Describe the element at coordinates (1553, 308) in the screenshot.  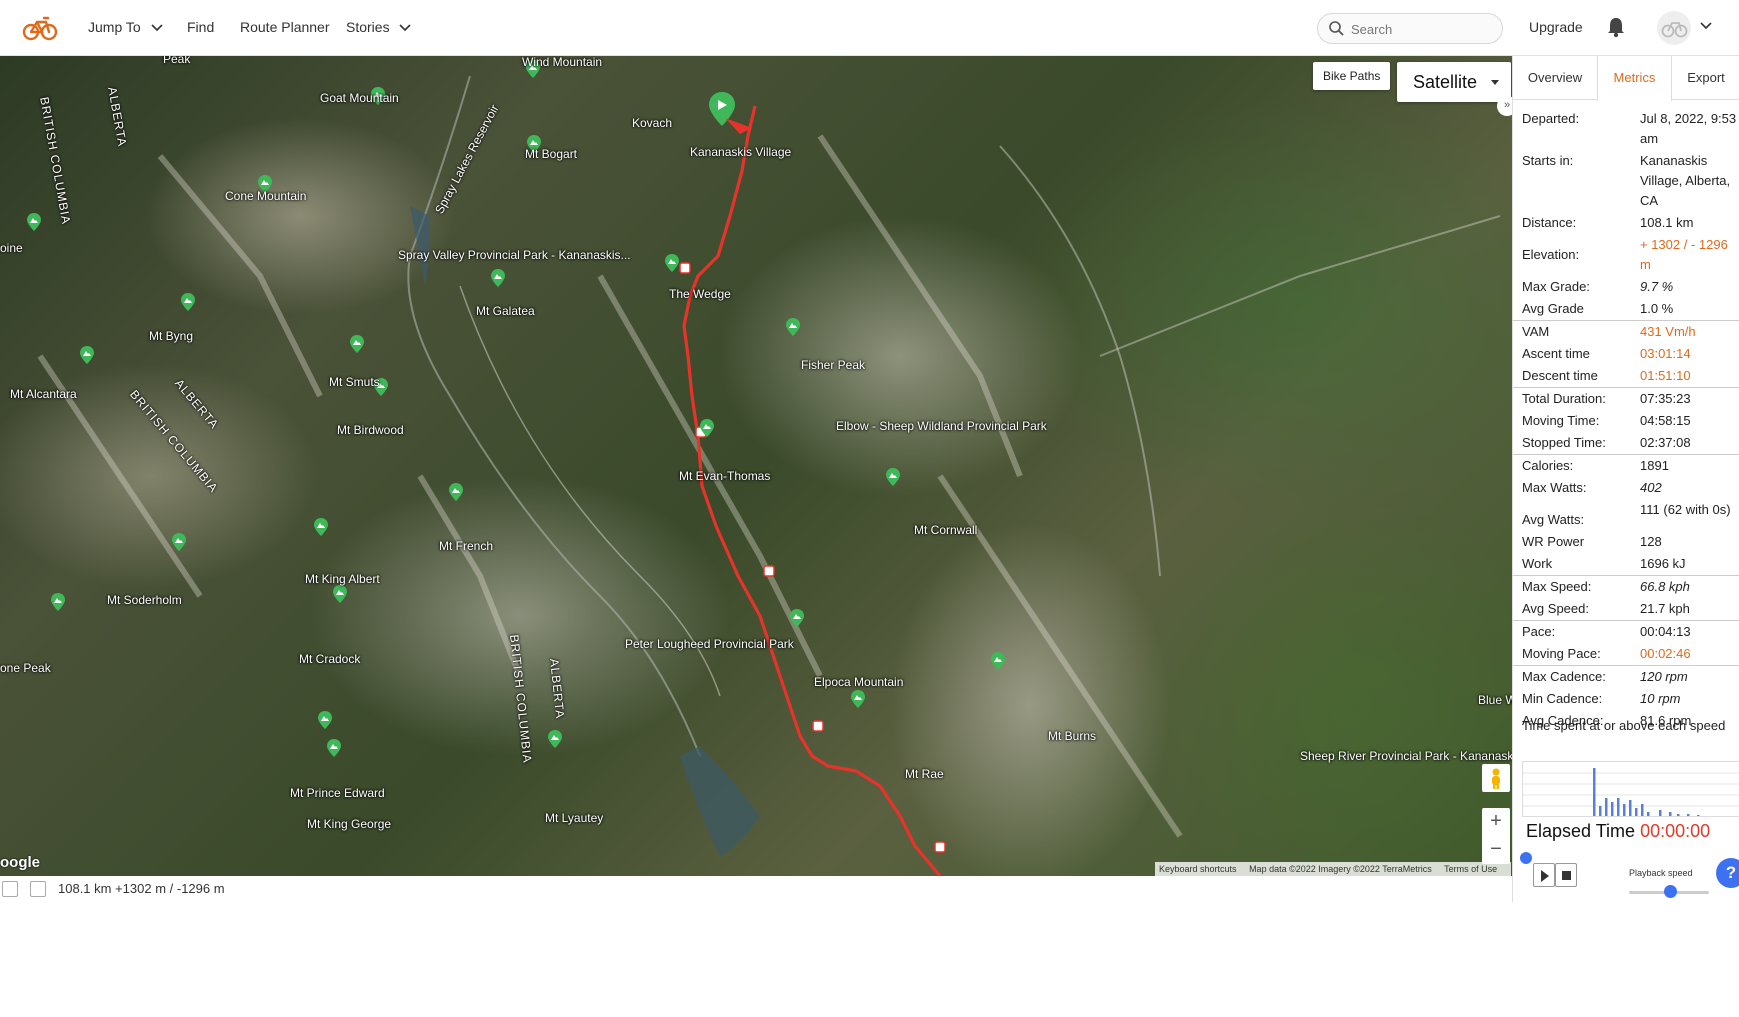
I see `metric-label: Avg Grade` at that location.